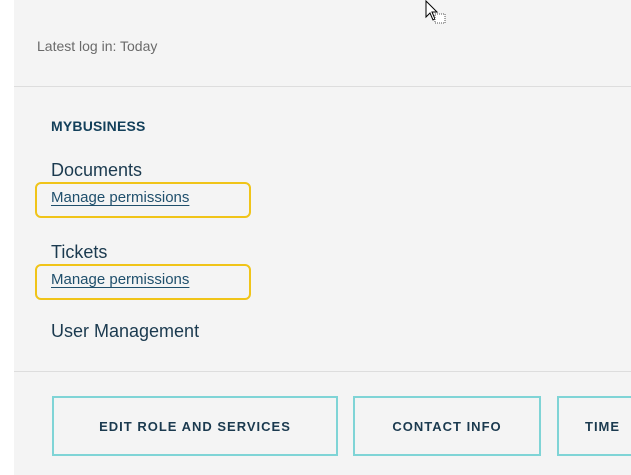 The image size is (631, 475). I want to click on item-user-management: User Management, so click(125, 331).